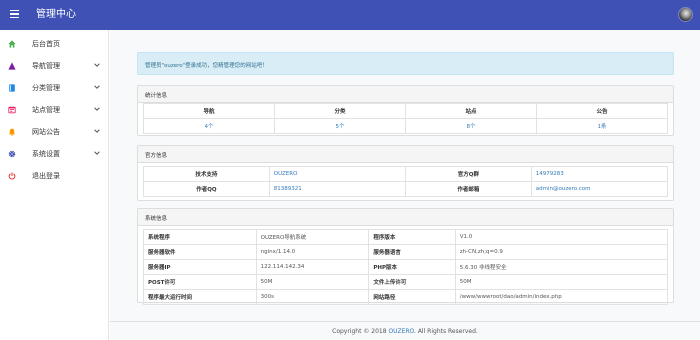 Image resolution: width=700 pixels, height=340 pixels. Describe the element at coordinates (156, 156) in the screenshot. I see `panel-title: 官方信息` at that location.